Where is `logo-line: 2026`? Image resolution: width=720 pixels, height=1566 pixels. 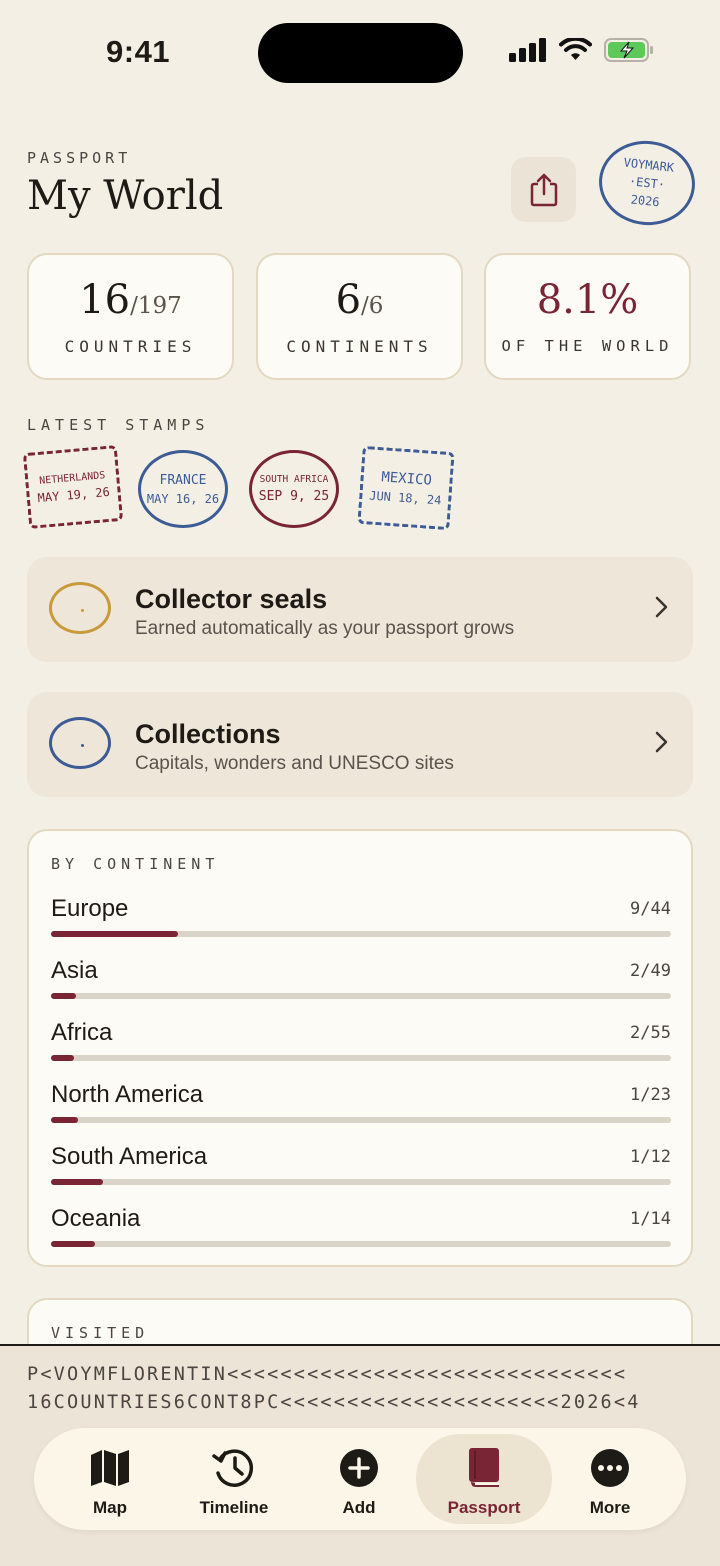
logo-line: 2026 is located at coordinates (645, 201).